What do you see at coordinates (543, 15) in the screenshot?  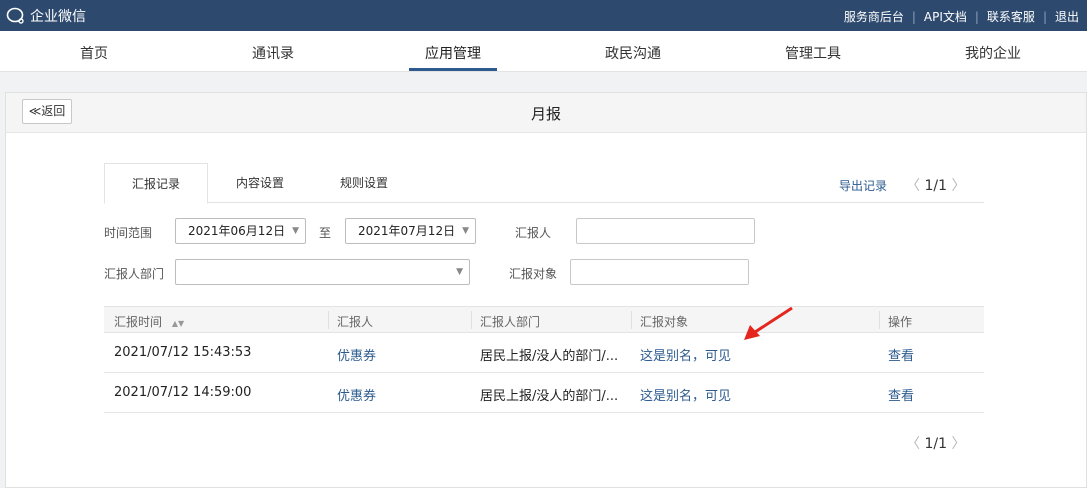 I see `top-bar: 企业微信 服务商后台 | API文档 | 联系客服 | 退出` at bounding box center [543, 15].